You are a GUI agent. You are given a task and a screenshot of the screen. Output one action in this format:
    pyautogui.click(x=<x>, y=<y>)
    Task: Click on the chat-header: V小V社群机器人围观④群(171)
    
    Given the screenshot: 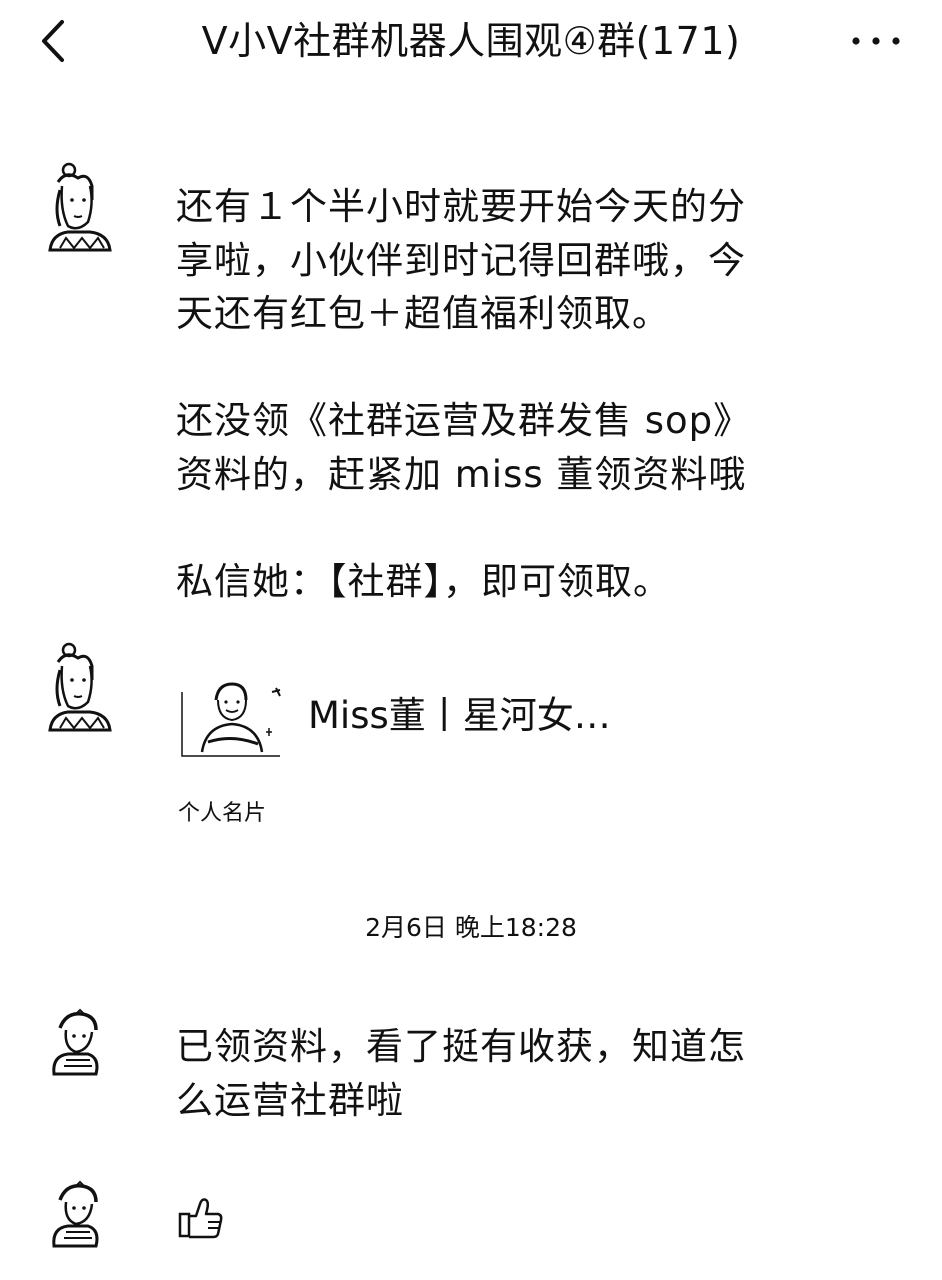 What is the action you would take?
    pyautogui.click(x=471, y=43)
    